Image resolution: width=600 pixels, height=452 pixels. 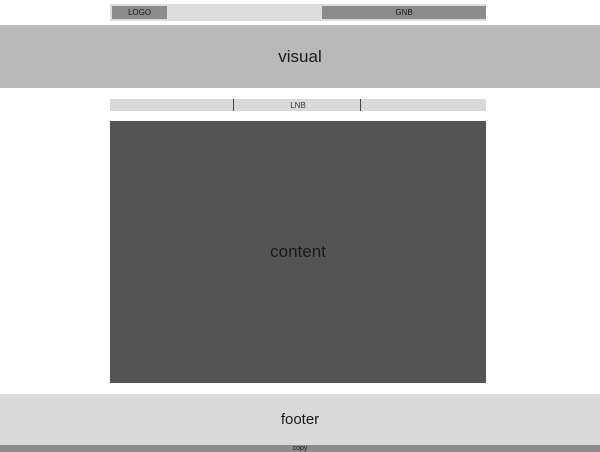 I want to click on footer-block: footer, so click(x=300, y=419).